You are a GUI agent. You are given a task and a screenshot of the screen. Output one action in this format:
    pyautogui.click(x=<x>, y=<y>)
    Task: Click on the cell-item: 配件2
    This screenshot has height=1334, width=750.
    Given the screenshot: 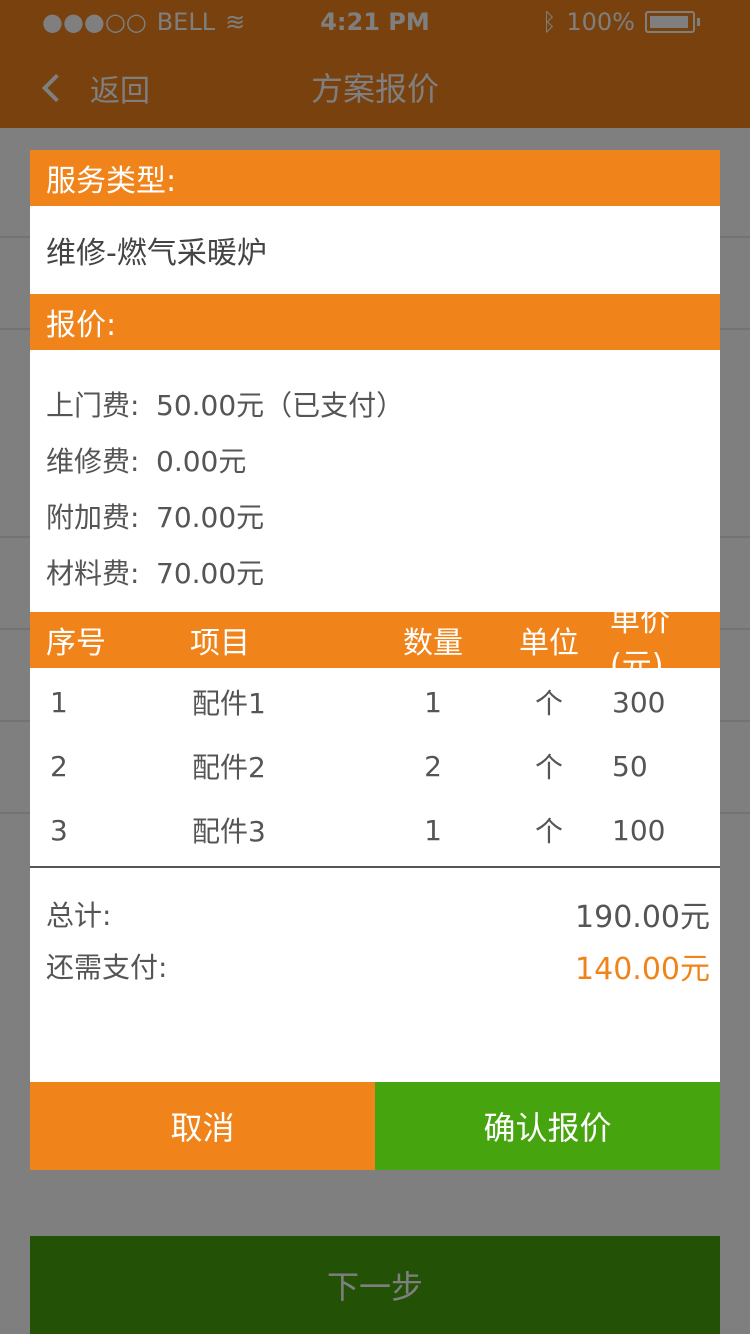 What is the action you would take?
    pyautogui.click(x=229, y=767)
    